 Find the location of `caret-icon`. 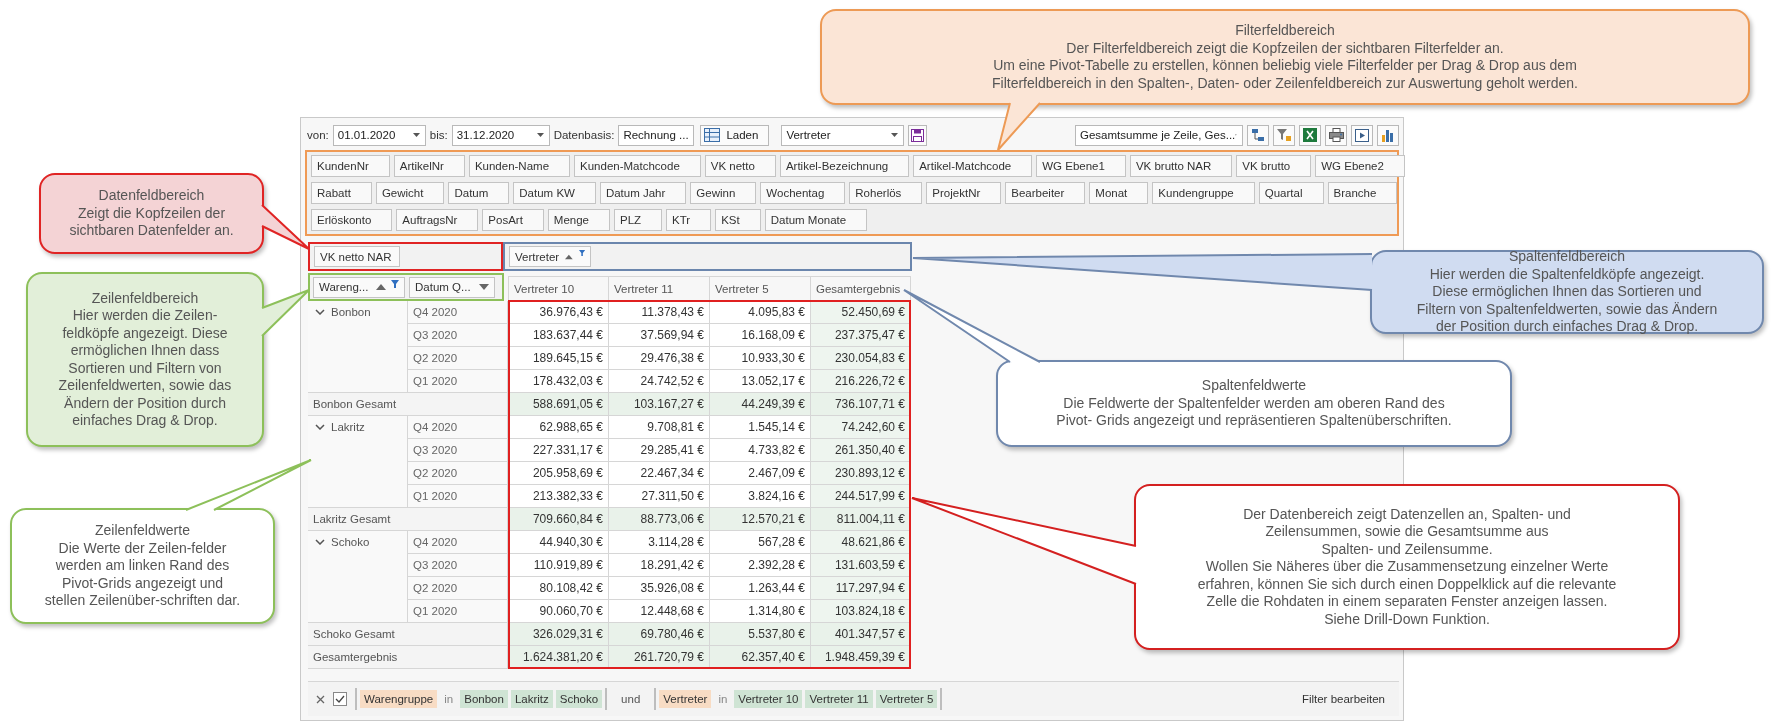

caret-icon is located at coordinates (895, 135).